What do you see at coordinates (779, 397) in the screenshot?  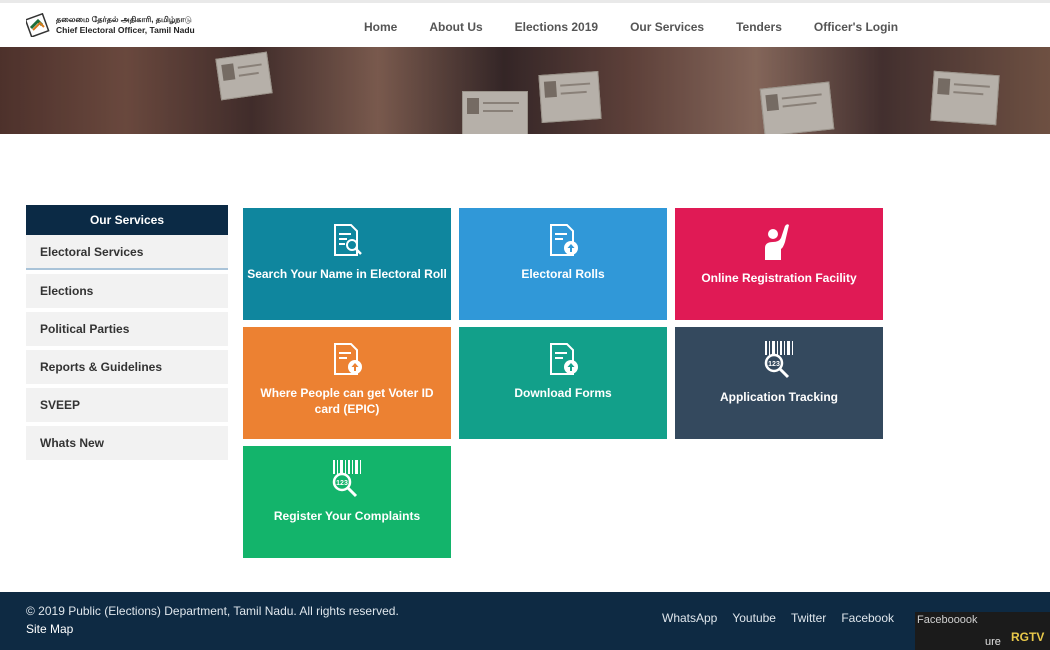 I see `tile-label: Application Tracking` at bounding box center [779, 397].